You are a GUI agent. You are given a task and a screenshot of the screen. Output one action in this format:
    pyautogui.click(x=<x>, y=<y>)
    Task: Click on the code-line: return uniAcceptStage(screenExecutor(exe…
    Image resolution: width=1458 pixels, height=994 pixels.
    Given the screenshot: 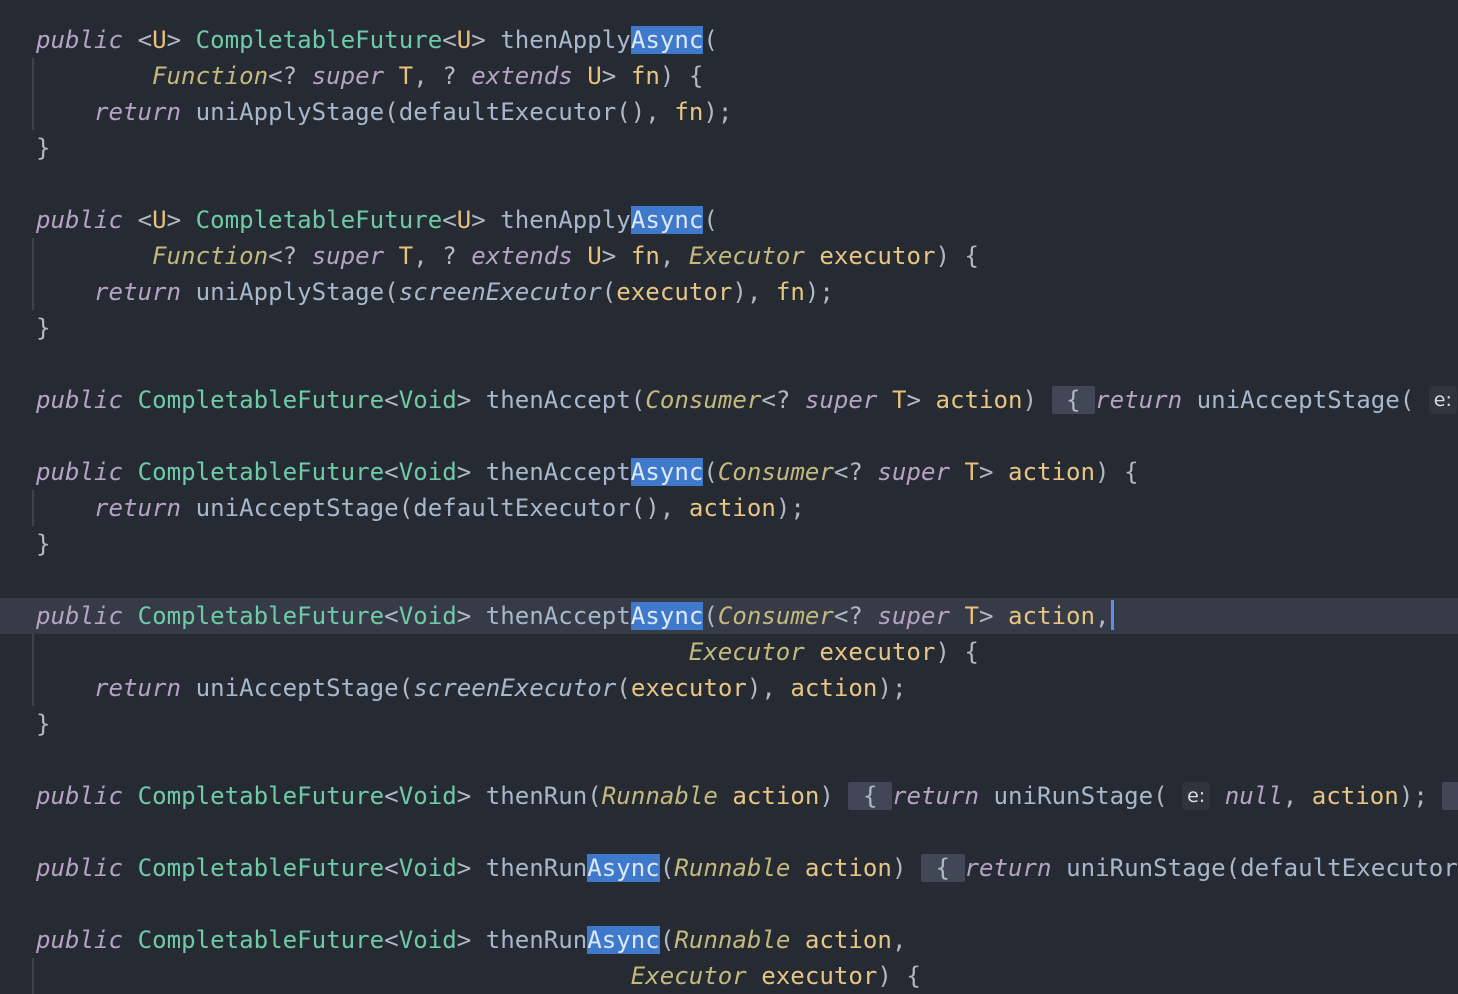 What is the action you would take?
    pyautogui.click(x=729, y=688)
    